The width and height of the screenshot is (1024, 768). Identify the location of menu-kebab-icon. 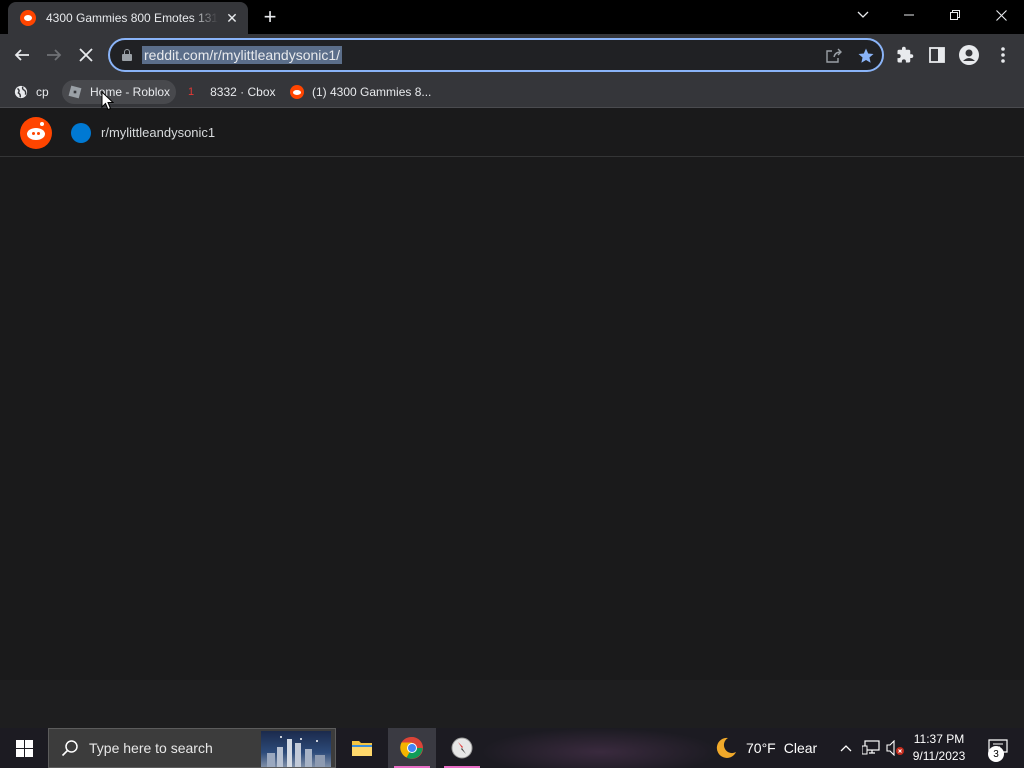
(1003, 55).